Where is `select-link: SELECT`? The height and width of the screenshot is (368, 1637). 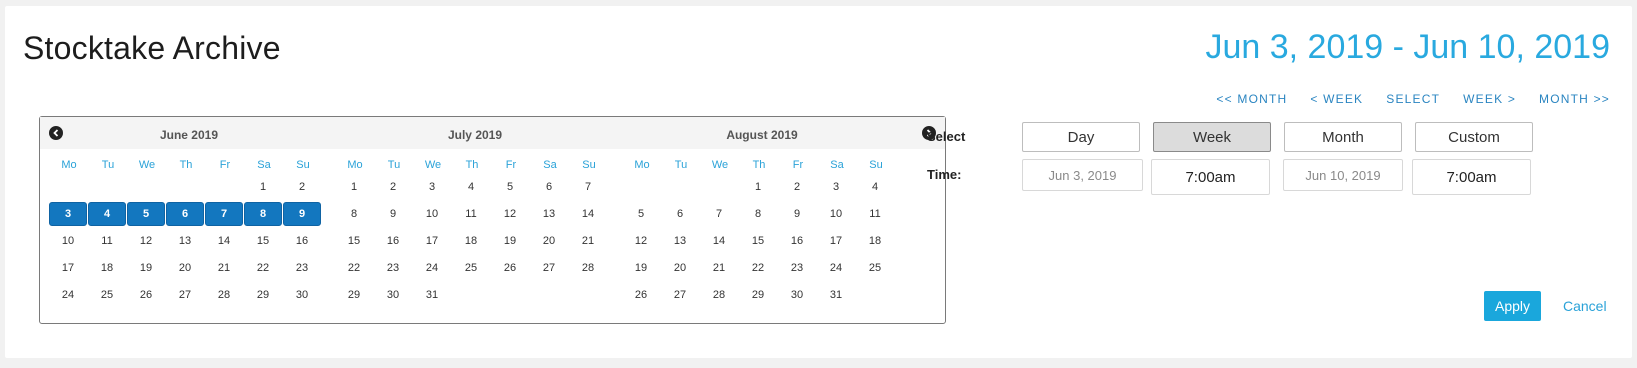
select-link: SELECT is located at coordinates (1413, 99).